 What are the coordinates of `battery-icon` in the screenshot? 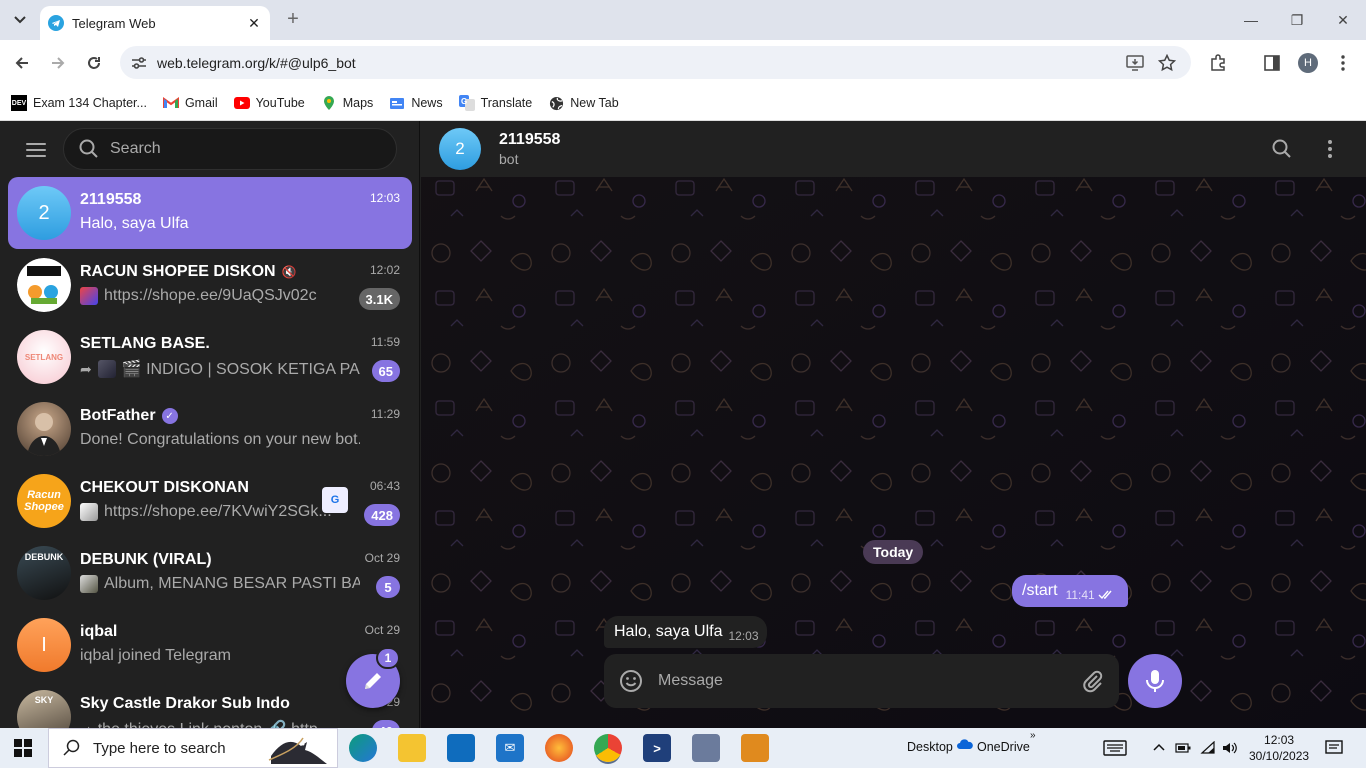 It's located at (1183, 748).